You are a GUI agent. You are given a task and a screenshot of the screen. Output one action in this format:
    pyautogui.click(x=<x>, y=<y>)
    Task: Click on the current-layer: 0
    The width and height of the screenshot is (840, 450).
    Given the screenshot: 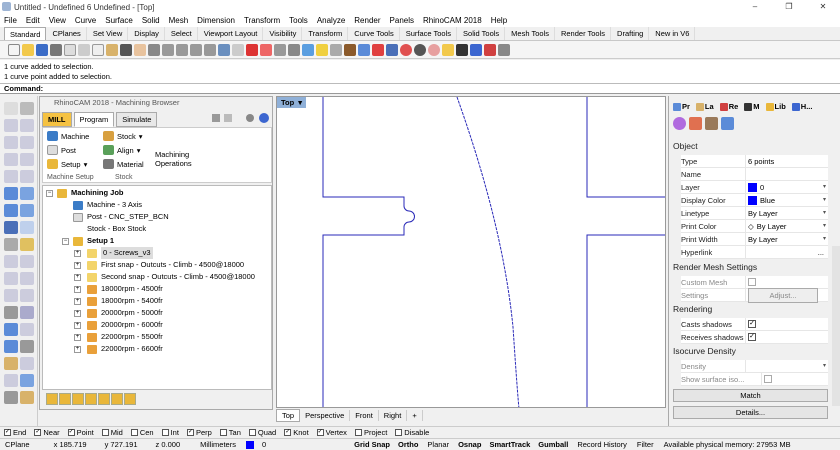 What is the action you would take?
    pyautogui.click(x=258, y=444)
    